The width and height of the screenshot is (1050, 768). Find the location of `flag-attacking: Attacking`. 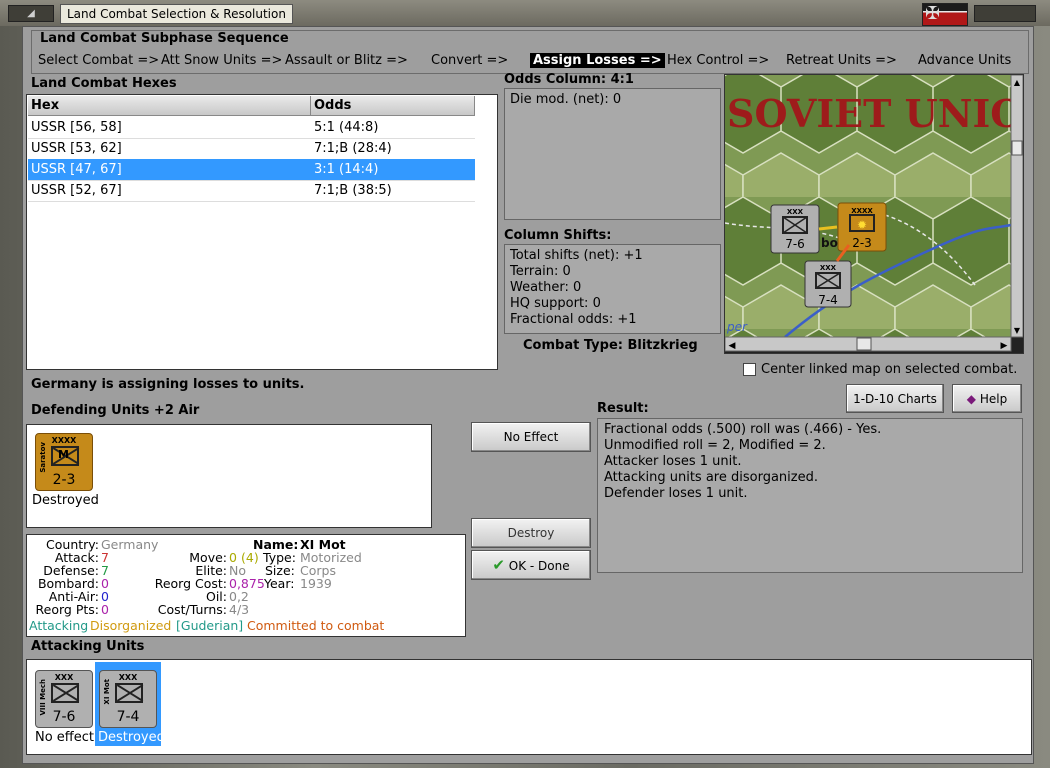

flag-attacking: Attacking is located at coordinates (59, 625).